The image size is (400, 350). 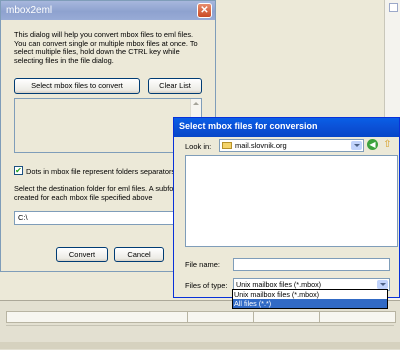 I want to click on cancel-button: Cancel, so click(x=139, y=254).